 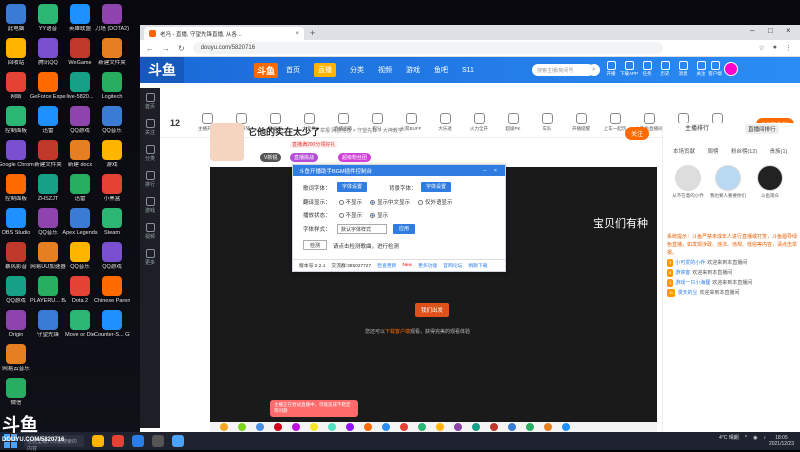 I want to click on chrome-icon, so click(x=118, y=441).